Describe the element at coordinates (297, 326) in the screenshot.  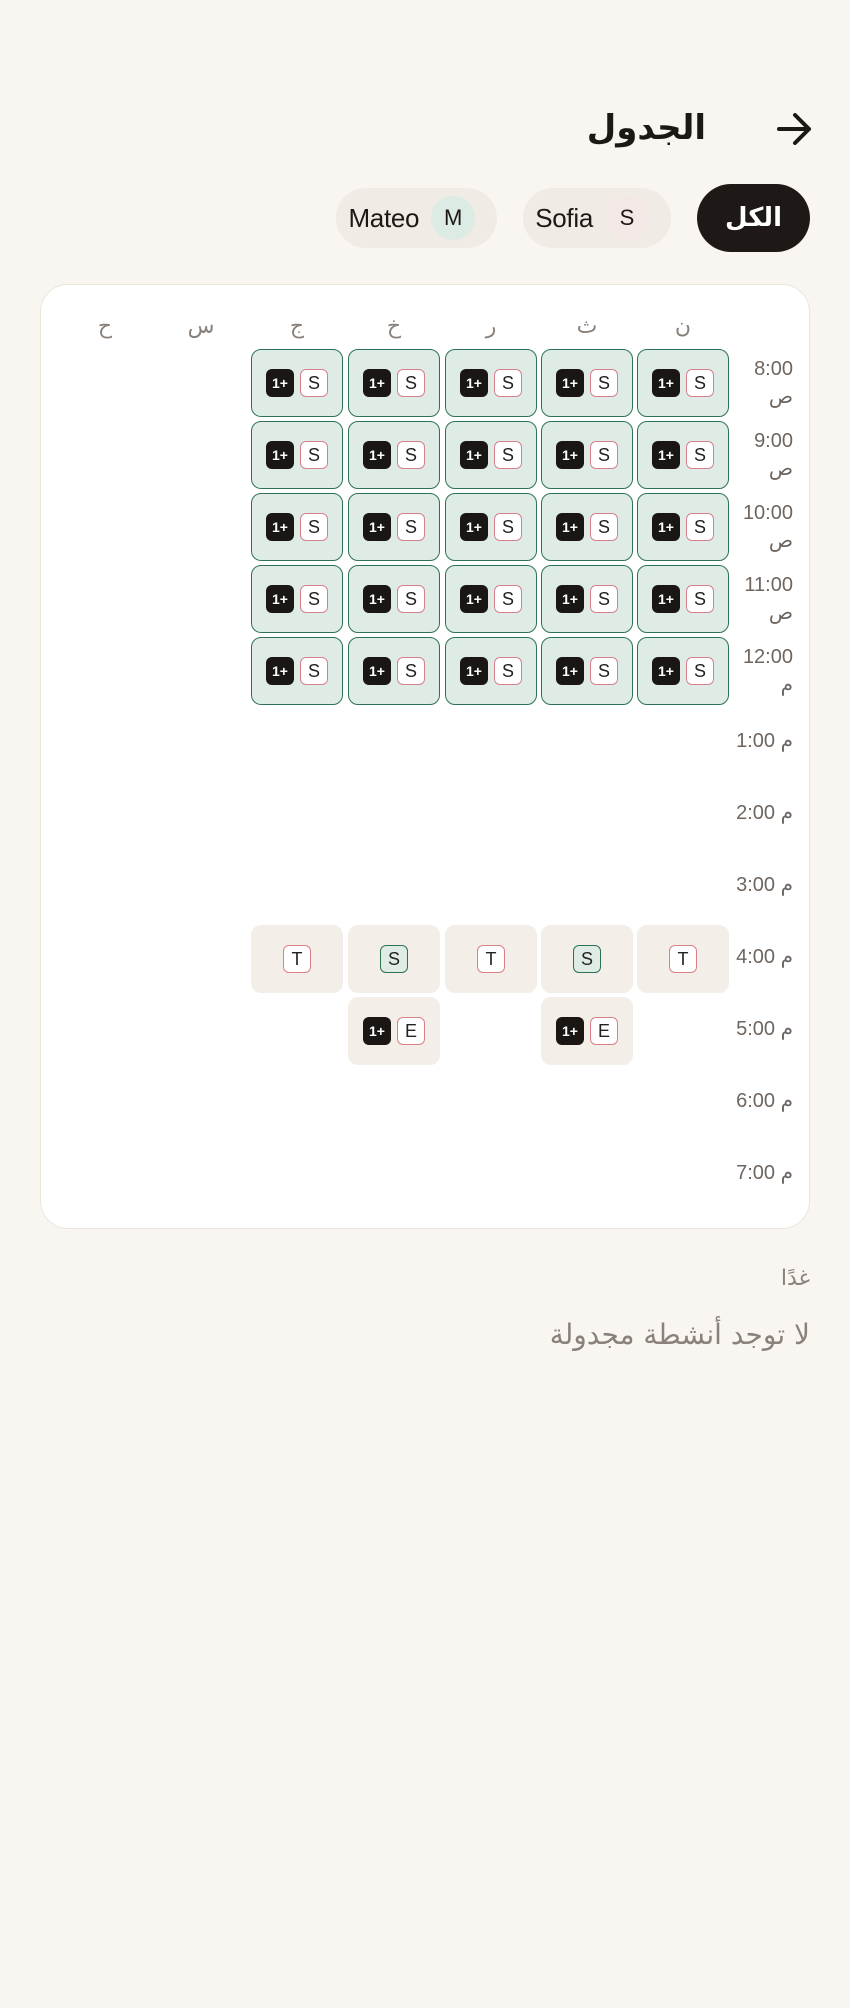
I see `day-header: ج` at that location.